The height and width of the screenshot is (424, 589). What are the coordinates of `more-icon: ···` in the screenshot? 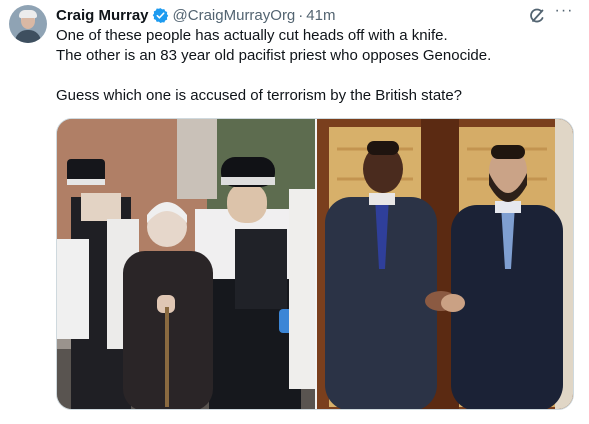 It's located at (564, 12).